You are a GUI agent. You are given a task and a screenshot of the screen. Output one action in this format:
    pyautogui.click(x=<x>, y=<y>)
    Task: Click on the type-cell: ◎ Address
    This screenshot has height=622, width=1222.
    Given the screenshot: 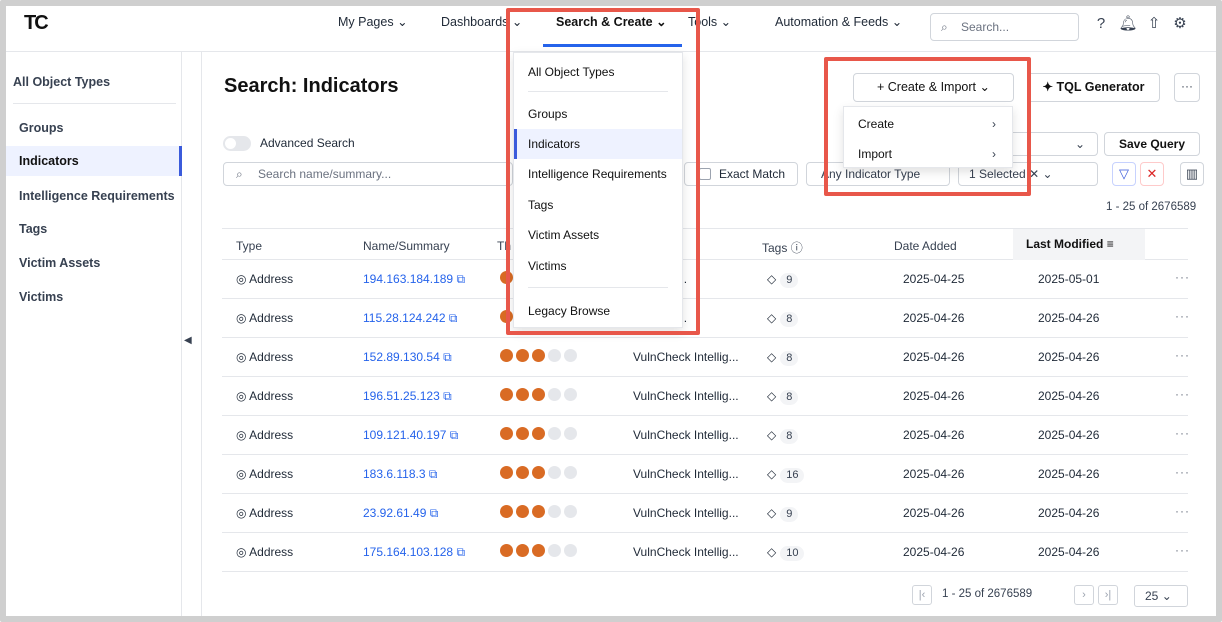 What is the action you would take?
    pyautogui.click(x=265, y=396)
    